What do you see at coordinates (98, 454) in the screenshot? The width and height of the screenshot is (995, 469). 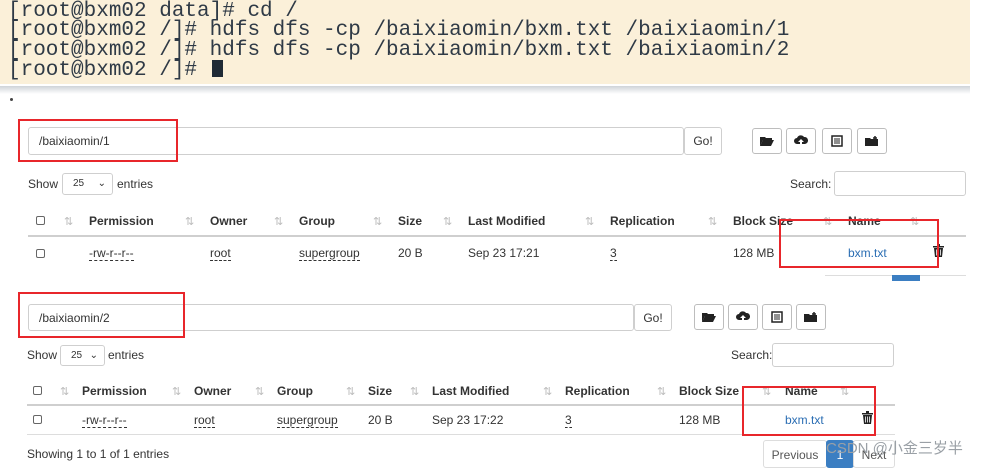 I see `table-info: Showing 1 to 1 of 1 entries` at bounding box center [98, 454].